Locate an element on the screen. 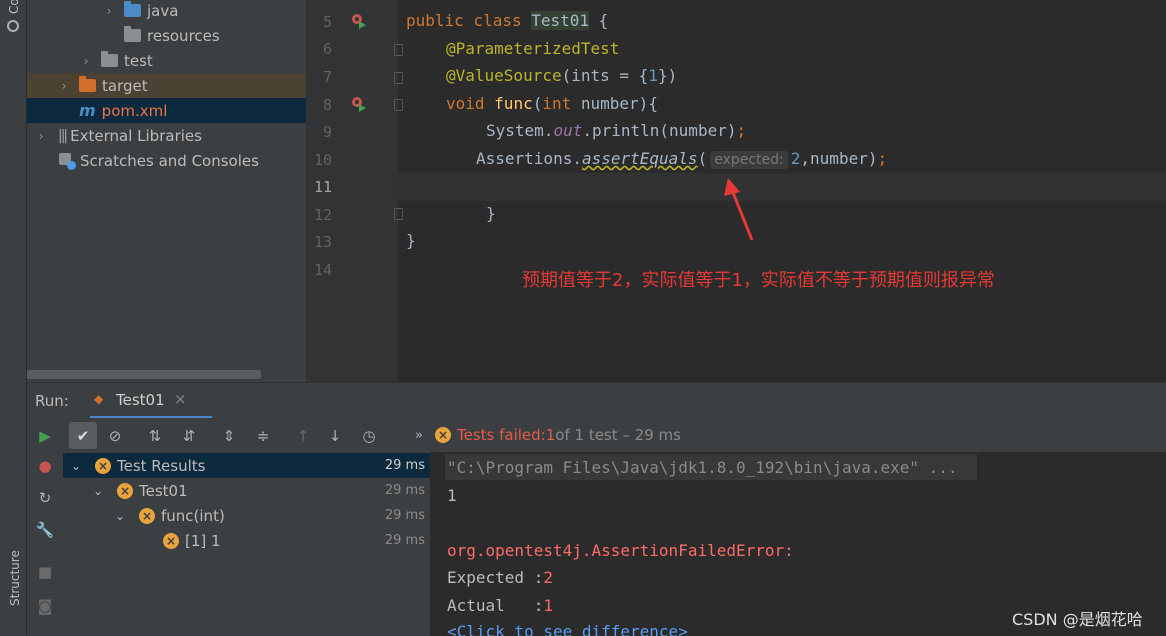 This screenshot has width=1166, height=636. annotation-arrow is located at coordinates (739, 209).